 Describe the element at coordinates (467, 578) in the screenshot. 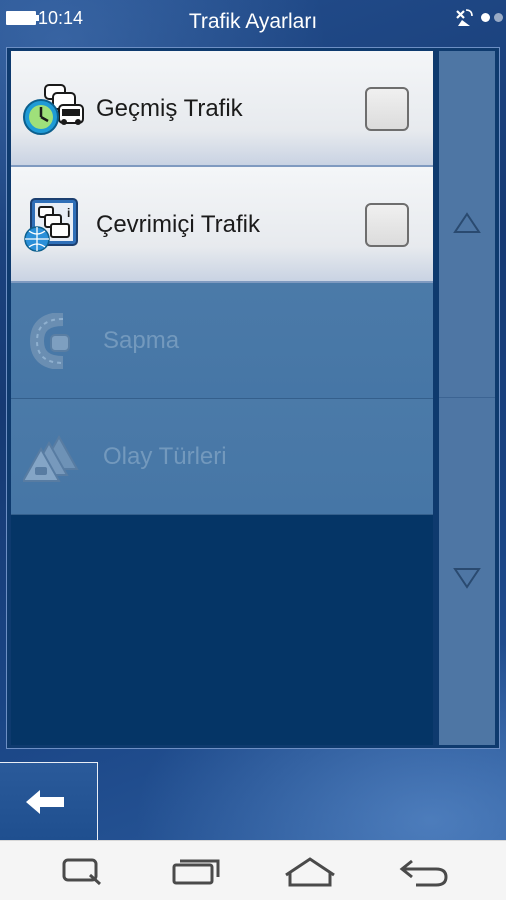

I see `arrow-down-icon` at that location.